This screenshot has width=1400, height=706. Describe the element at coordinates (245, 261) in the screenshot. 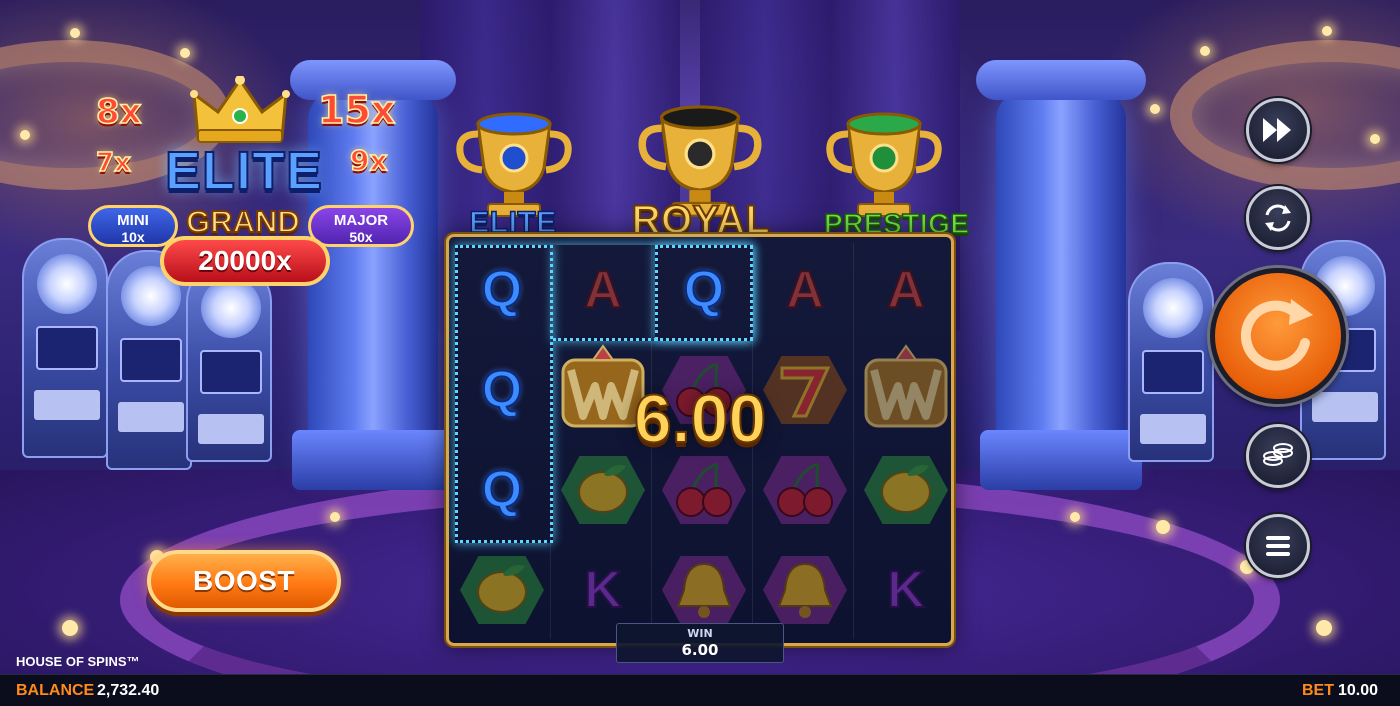

I see `jackpot-grand-value: 20000x` at that location.